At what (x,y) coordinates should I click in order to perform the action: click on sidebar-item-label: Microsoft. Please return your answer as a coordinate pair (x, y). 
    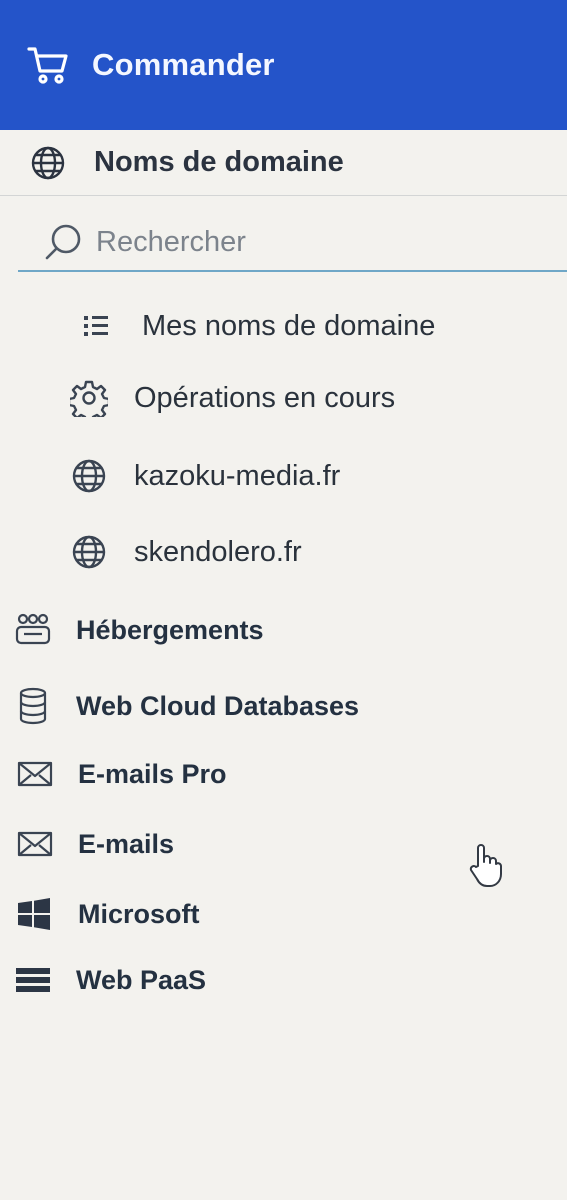
    Looking at the image, I should click on (139, 913).